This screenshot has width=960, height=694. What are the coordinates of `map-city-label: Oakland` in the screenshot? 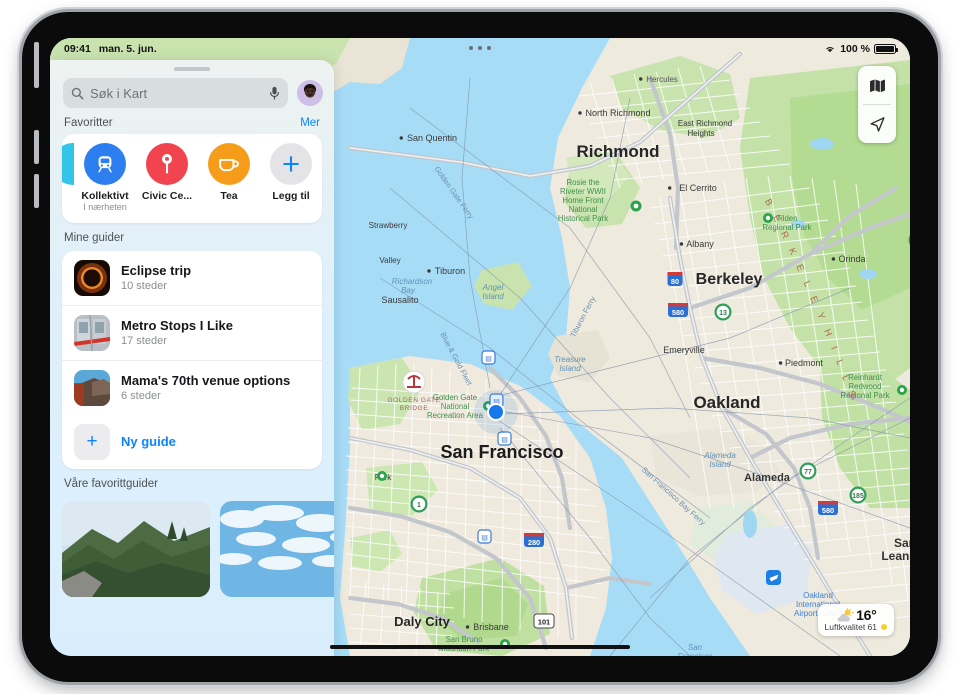 It's located at (726, 402).